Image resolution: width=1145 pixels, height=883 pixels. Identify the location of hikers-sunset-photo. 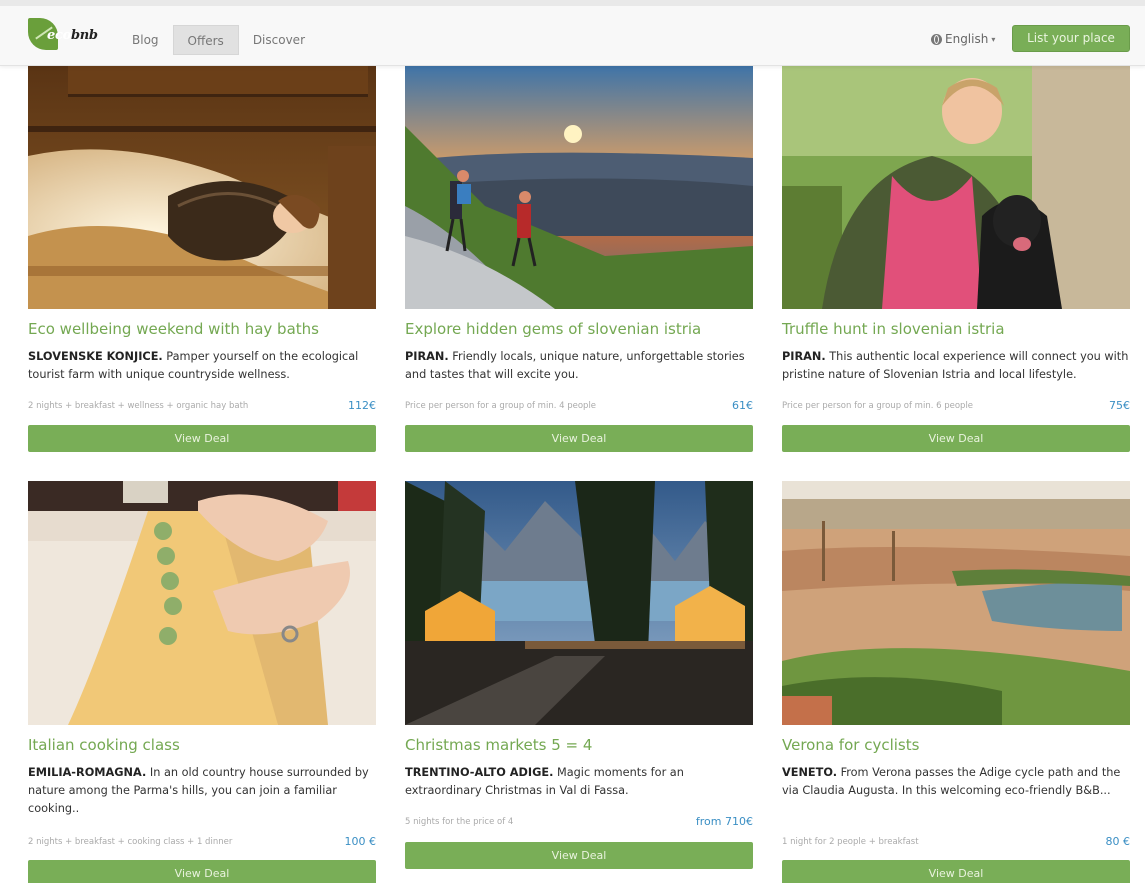
(579, 187).